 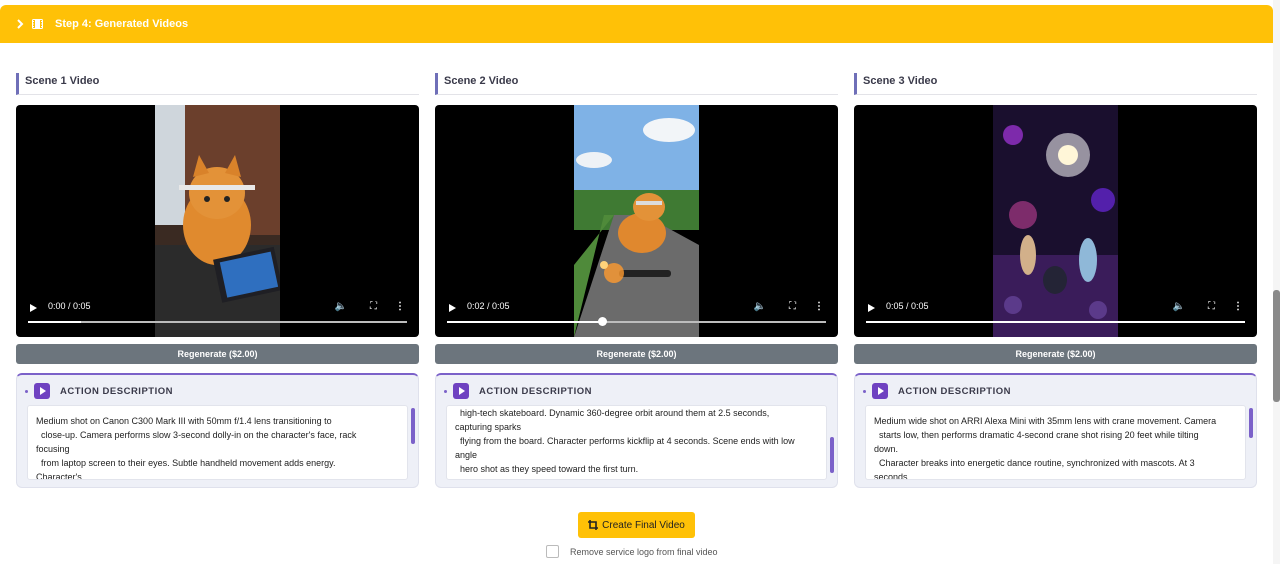 I want to click on remove-logo-option: Remove service logo from final video, so click(x=632, y=551).